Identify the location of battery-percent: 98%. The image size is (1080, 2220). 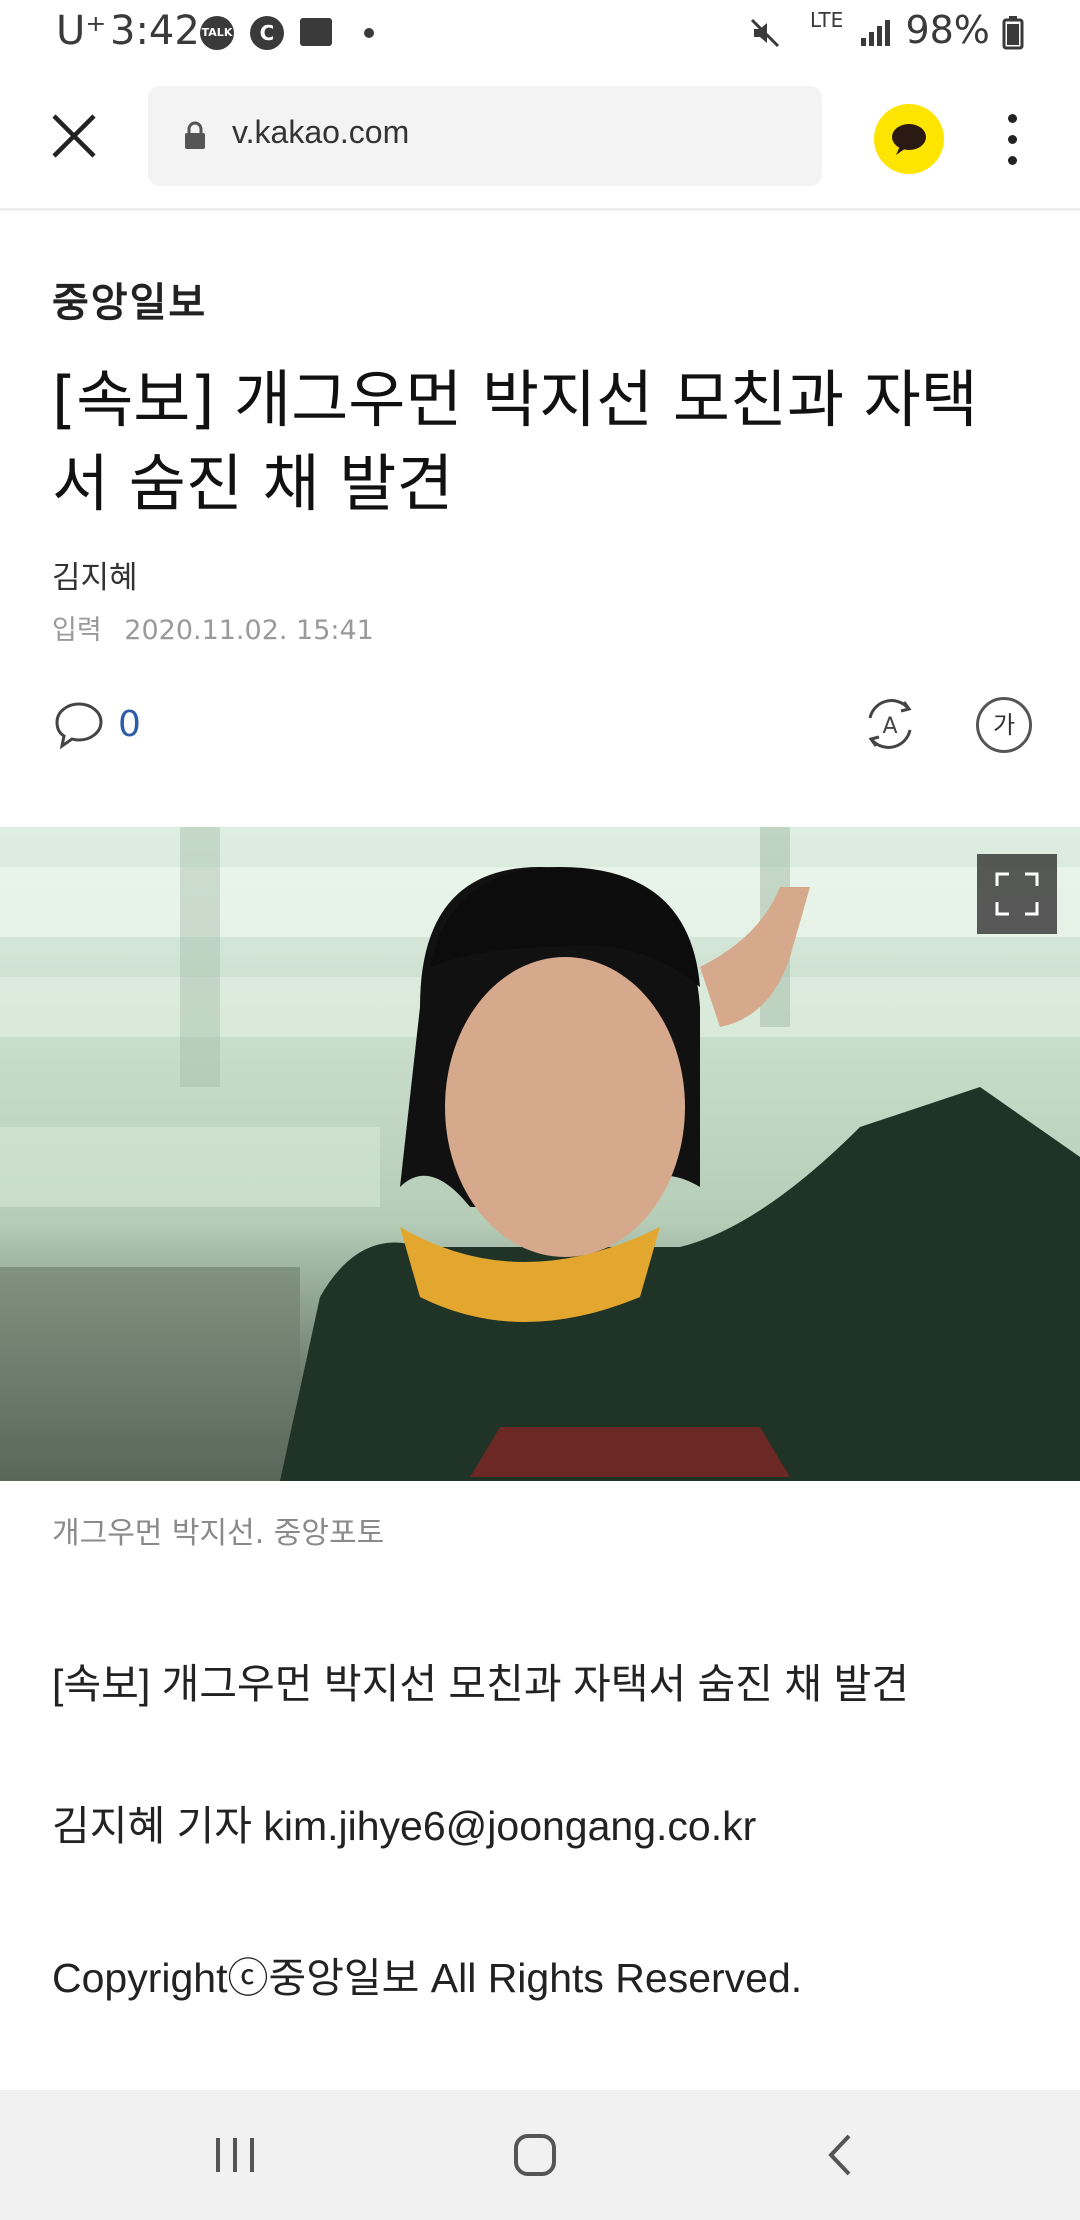
(947, 30).